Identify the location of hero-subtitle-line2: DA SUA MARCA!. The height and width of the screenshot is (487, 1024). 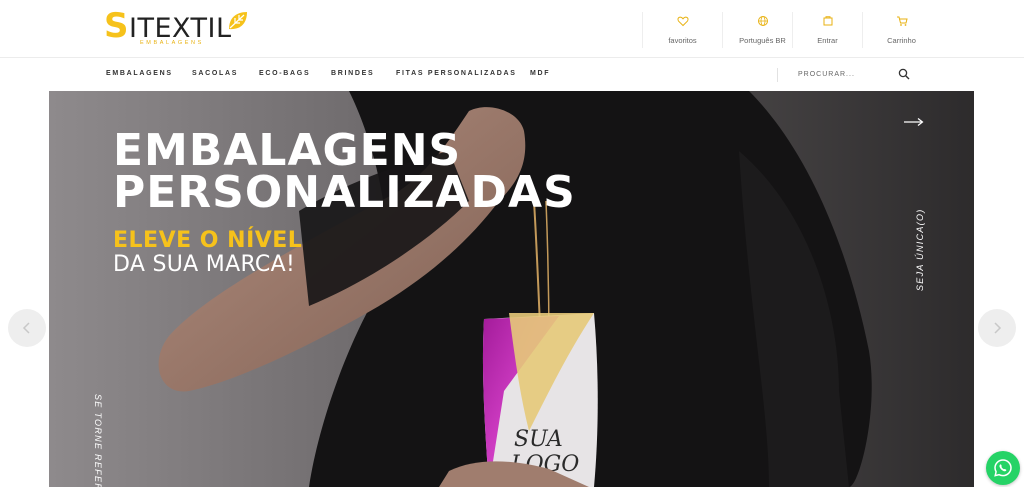
(204, 264).